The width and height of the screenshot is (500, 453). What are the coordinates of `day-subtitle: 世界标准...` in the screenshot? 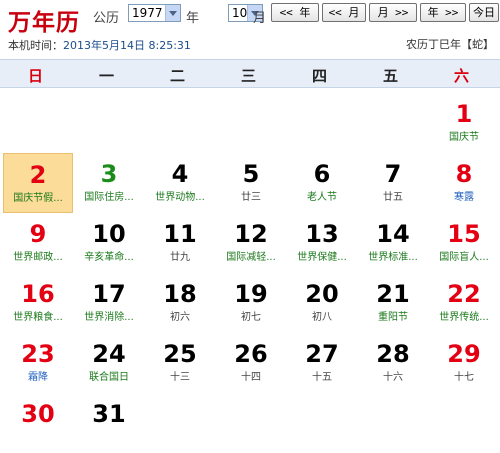 It's located at (393, 257).